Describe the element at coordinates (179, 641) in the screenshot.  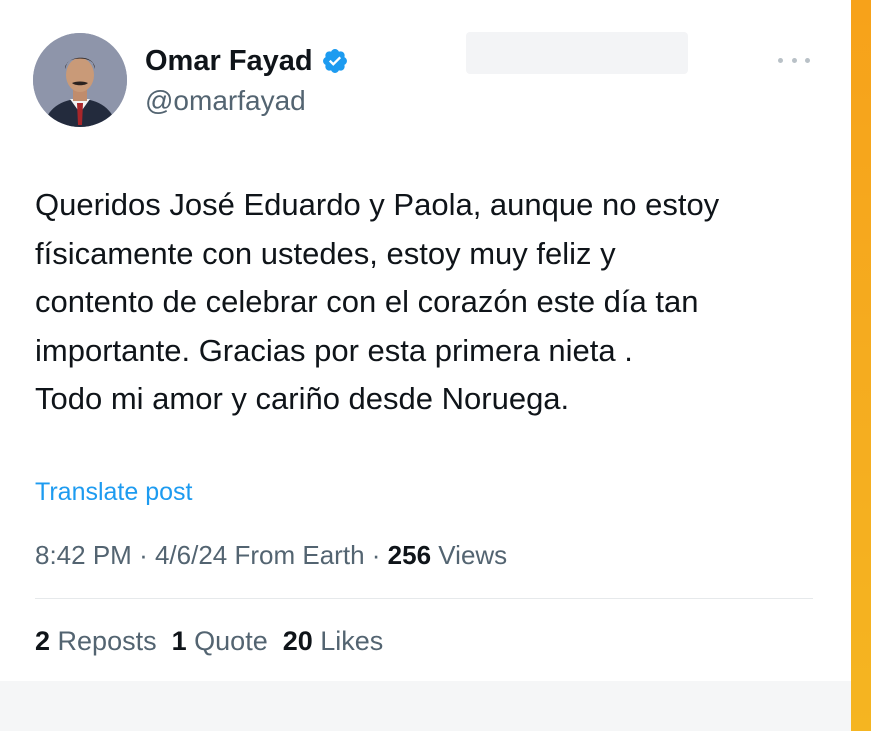
I see `quotes-count: 1` at that location.